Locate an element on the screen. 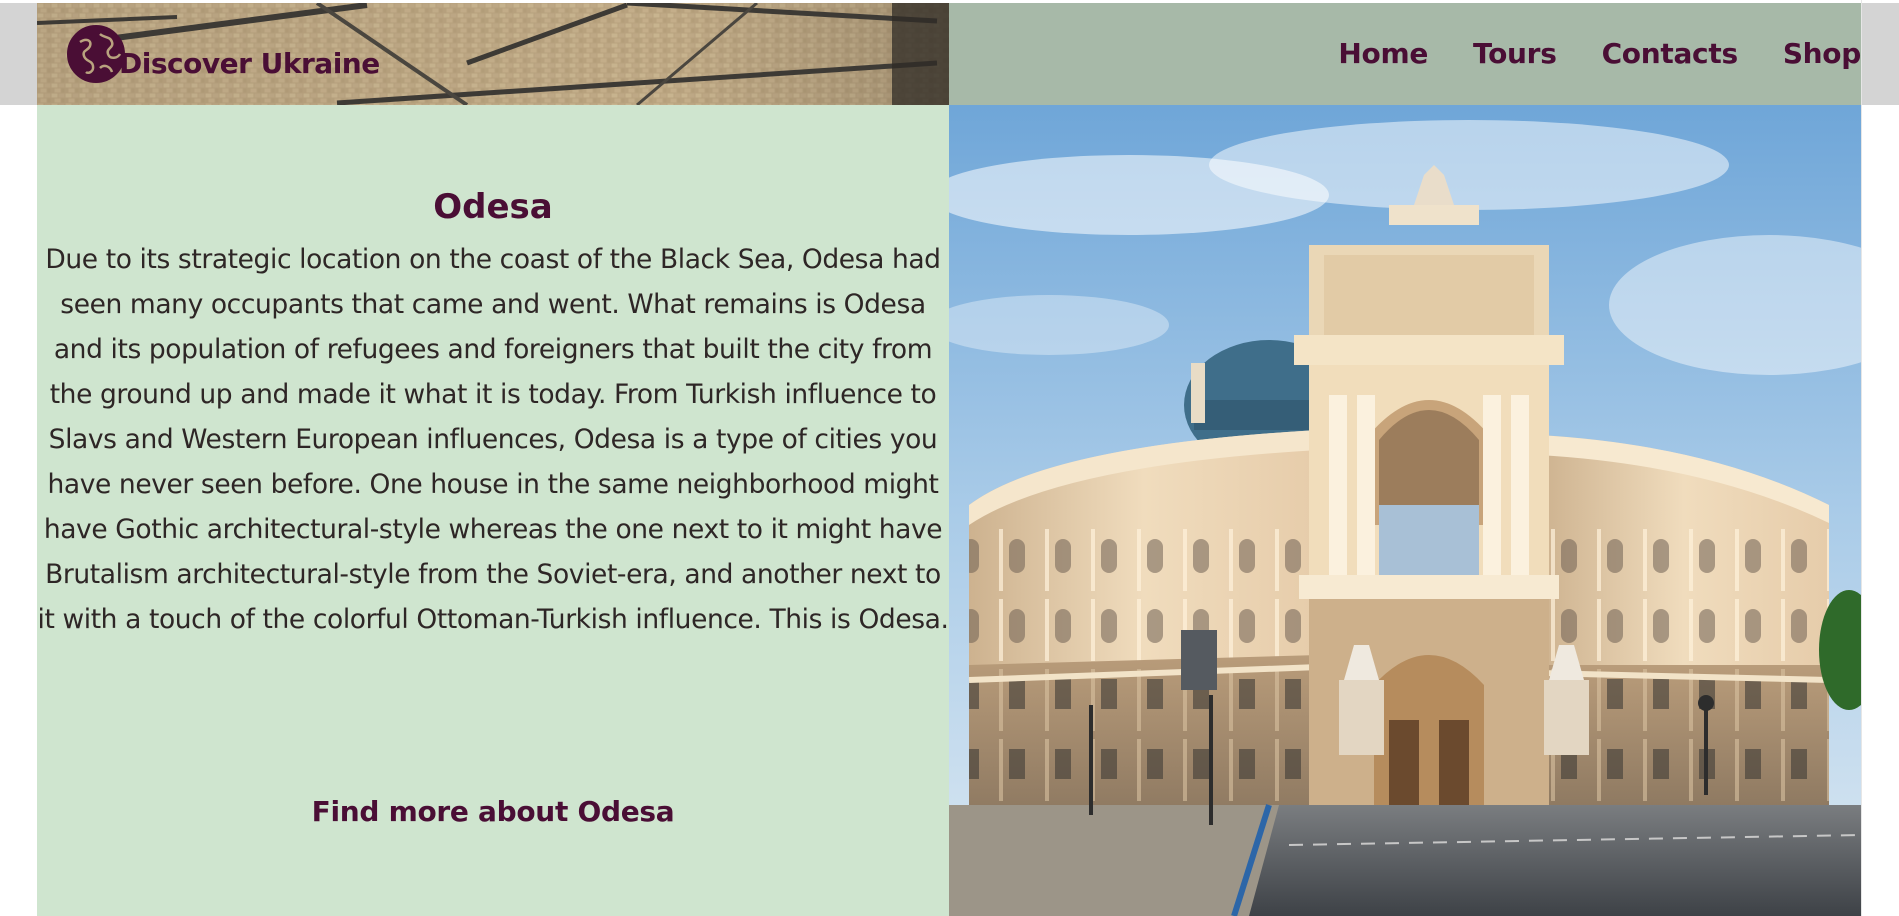 The image size is (1899, 916). nav-tours: Tours is located at coordinates (1515, 53).